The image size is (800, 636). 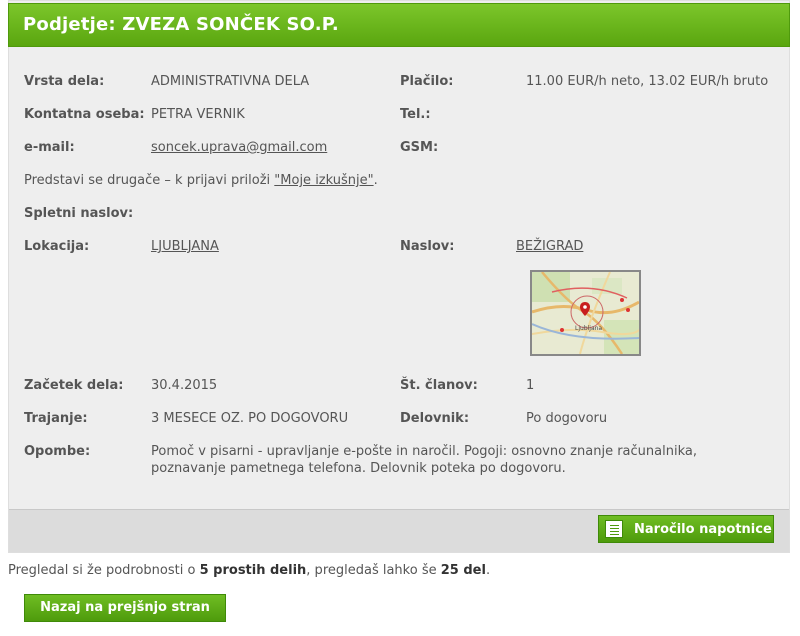 I want to click on info-text-1: Pregledal si že podrobnosti o, so click(x=104, y=570).